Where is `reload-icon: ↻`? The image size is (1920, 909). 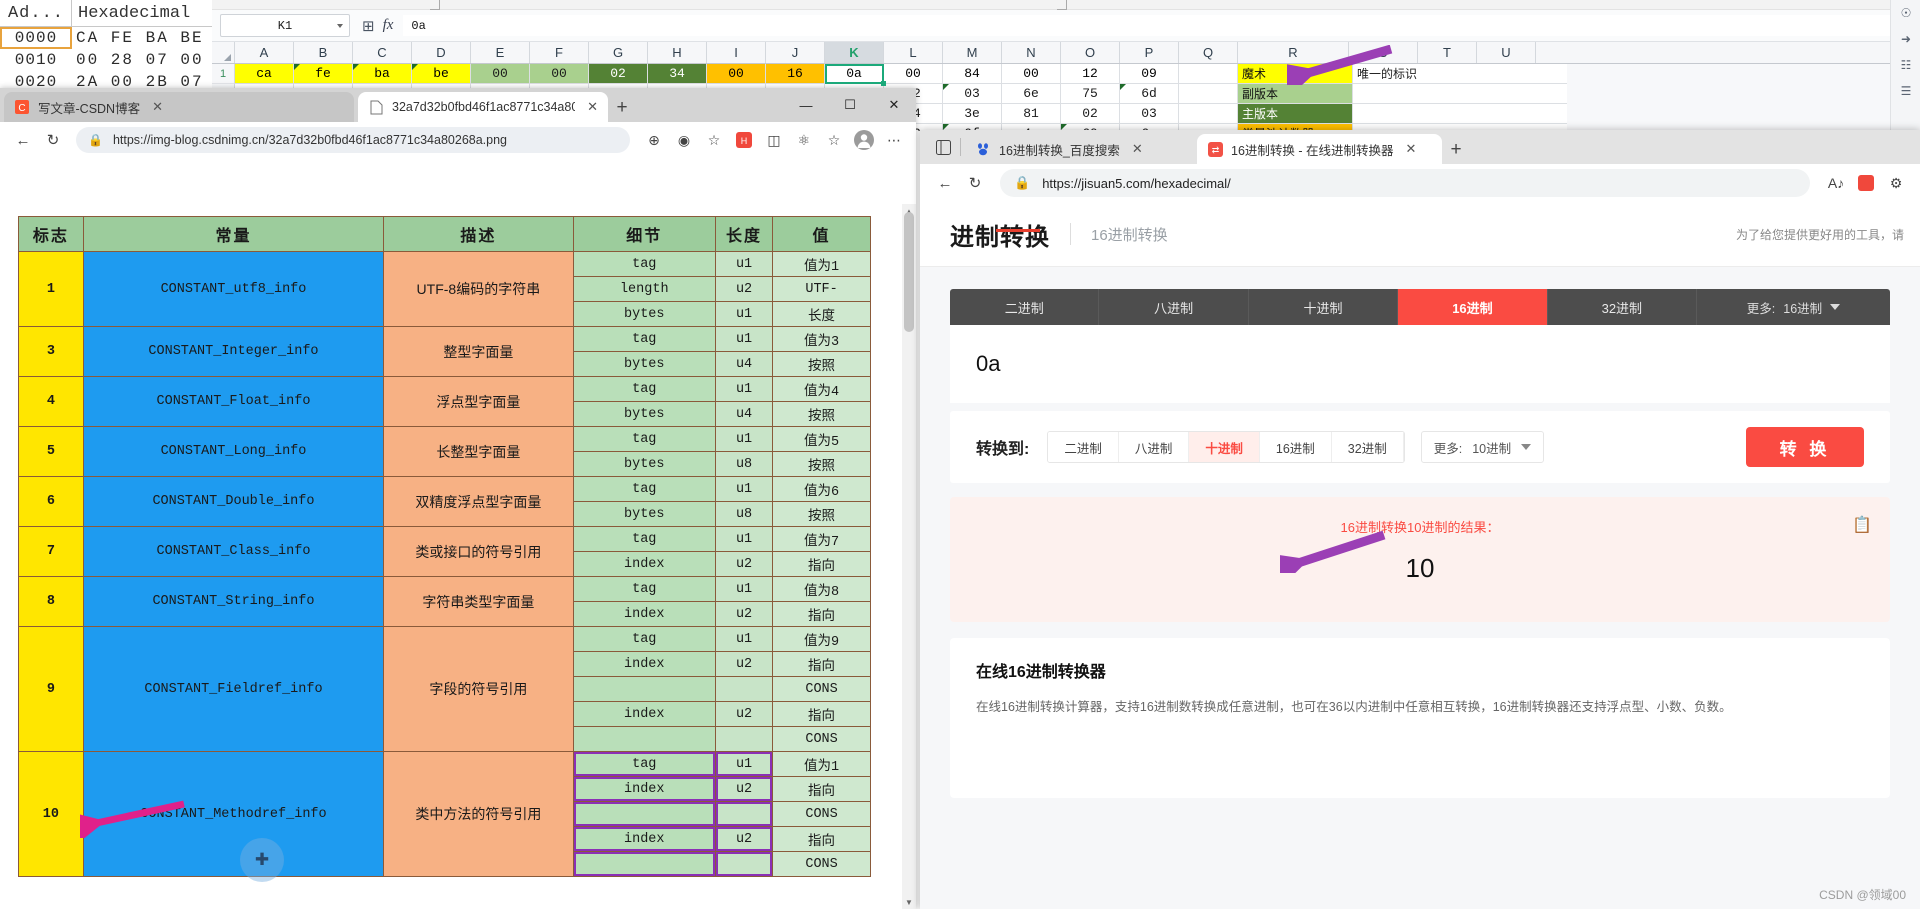
reload-icon: ↻ is located at coordinates (53, 140).